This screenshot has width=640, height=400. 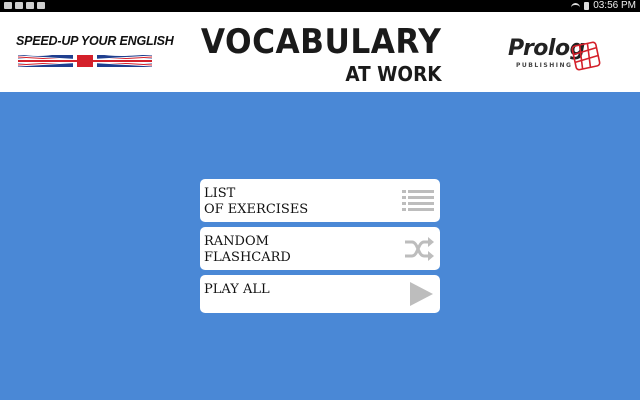 What do you see at coordinates (614, 5) in the screenshot?
I see `status-time: 03:56 PM` at bounding box center [614, 5].